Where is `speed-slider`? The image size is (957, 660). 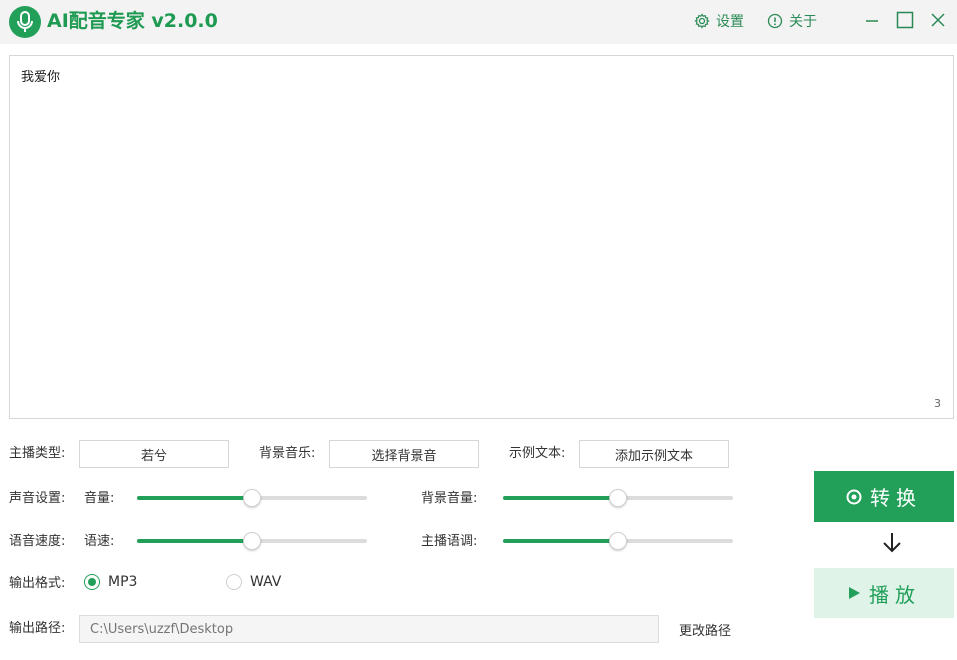 speed-slider is located at coordinates (252, 541).